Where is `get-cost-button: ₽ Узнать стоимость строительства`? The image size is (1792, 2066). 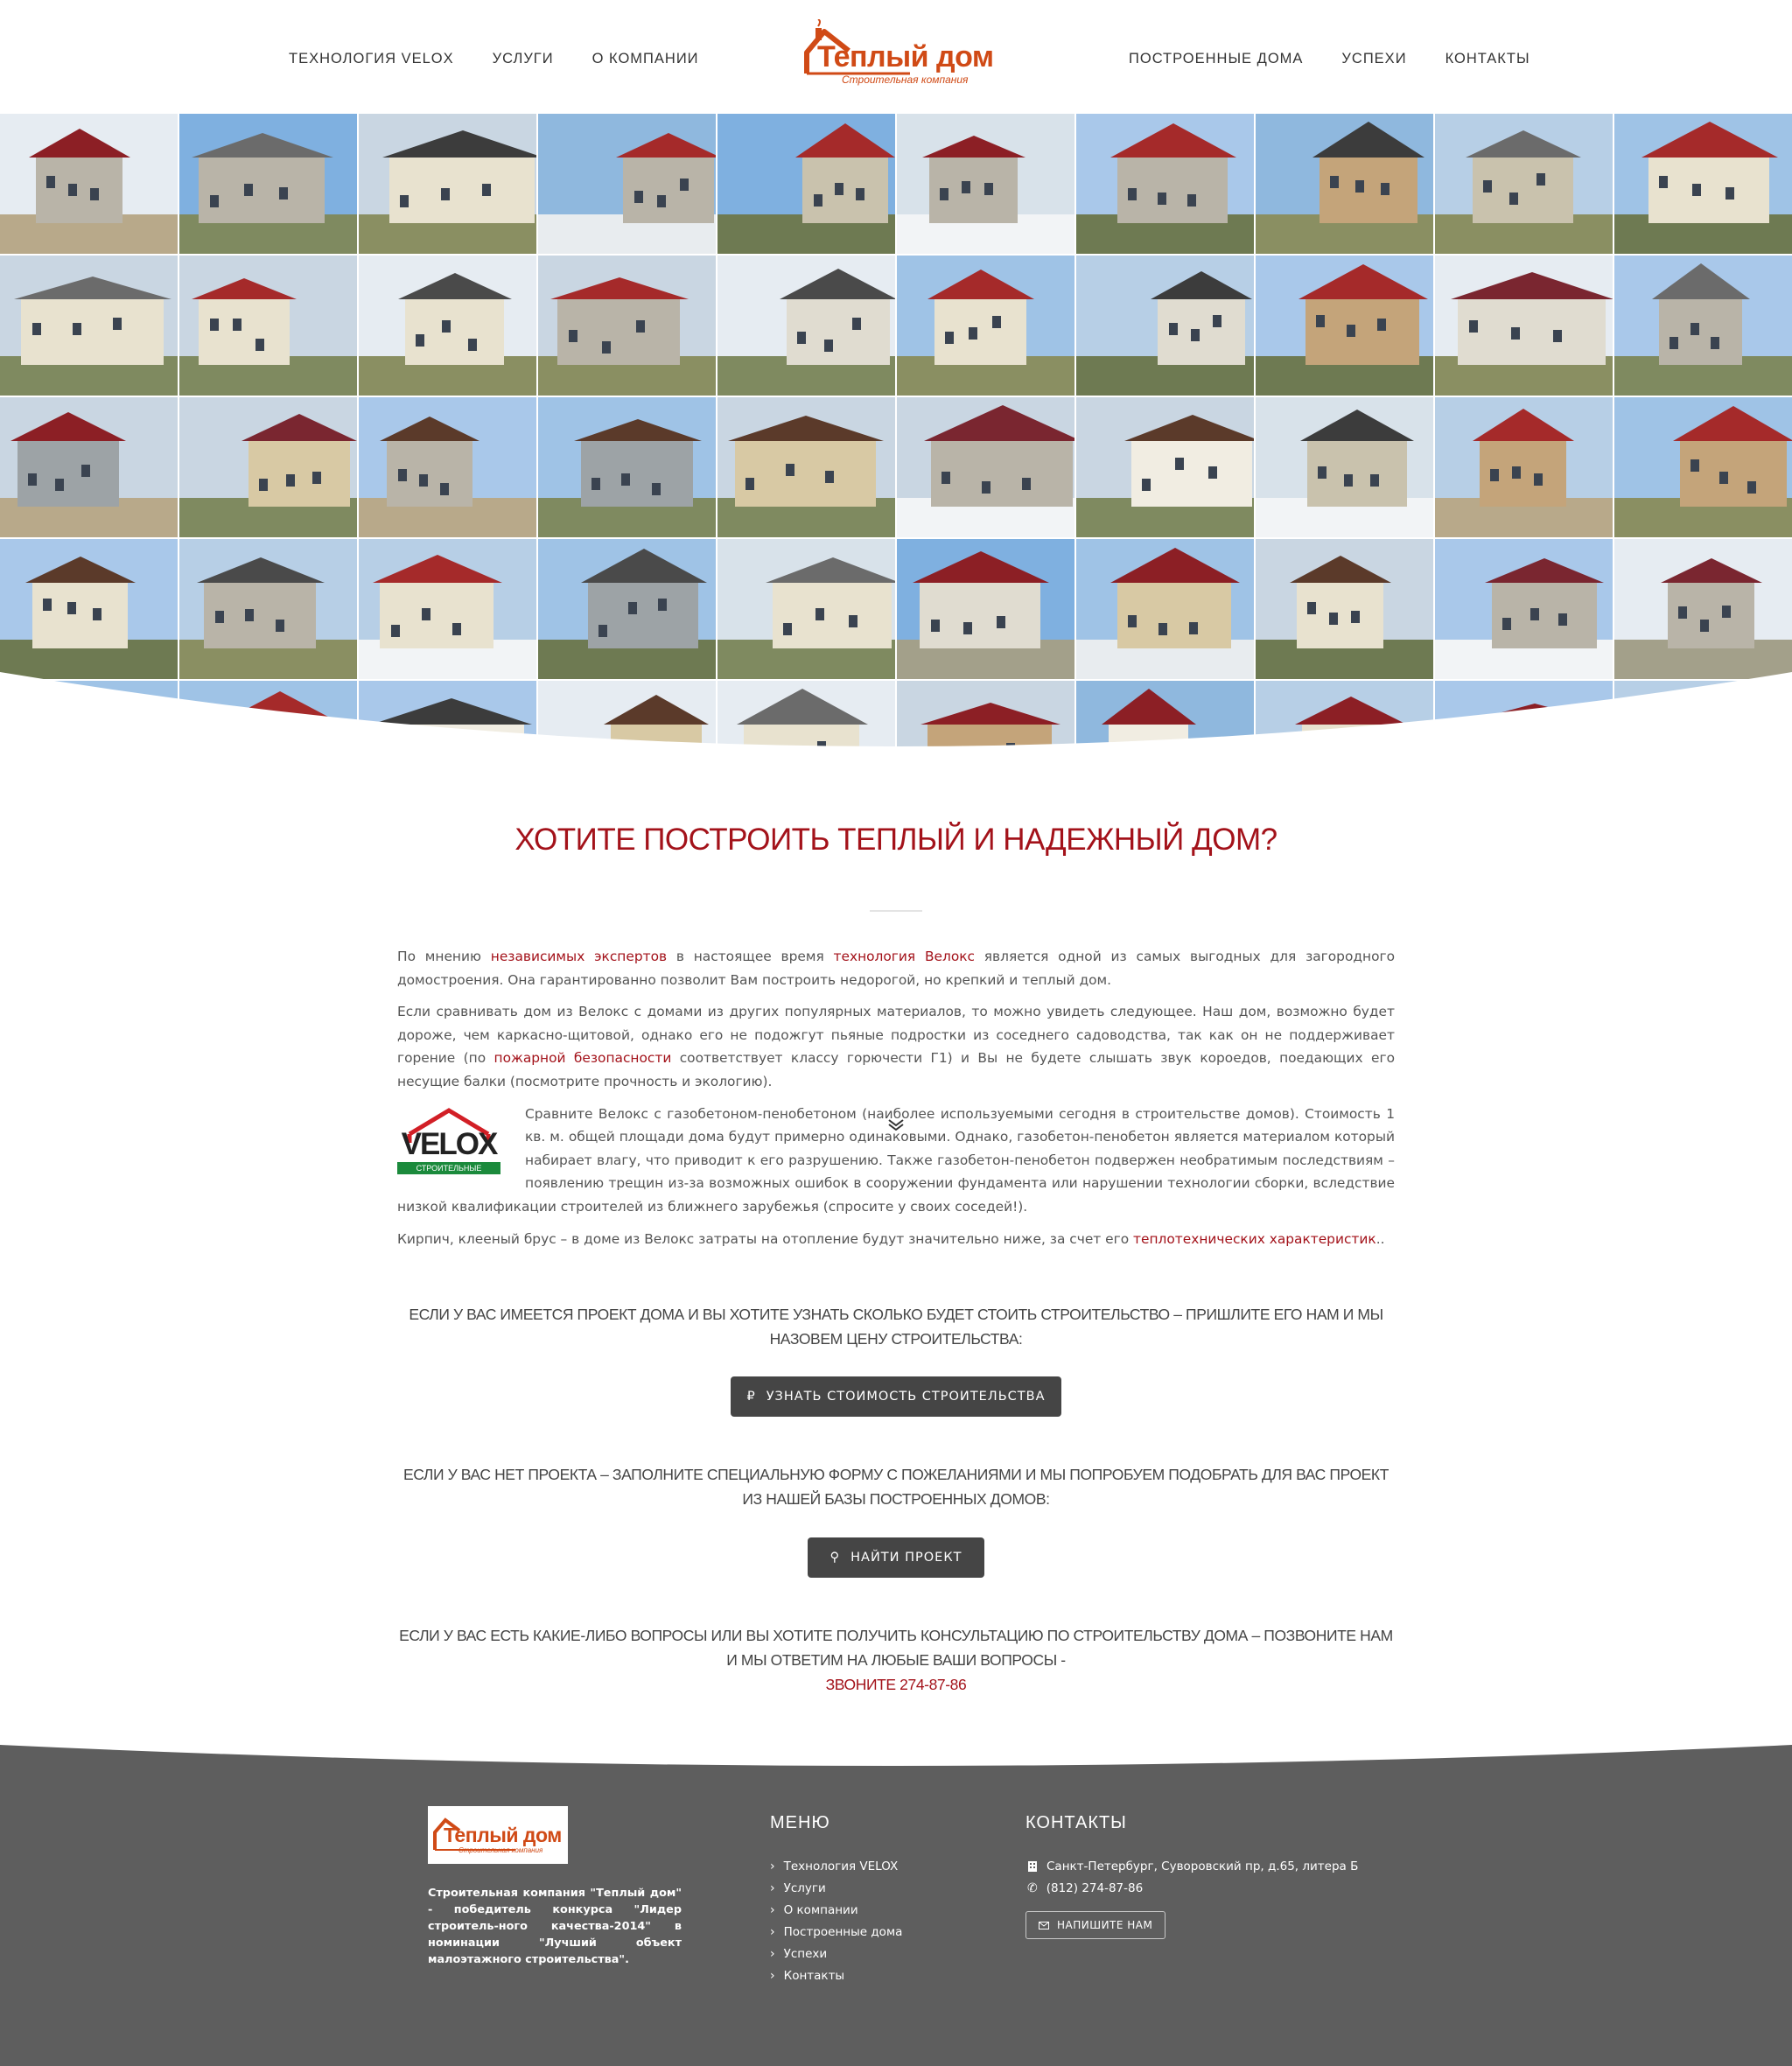
get-cost-button: ₽ Узнать стоимость строительства is located at coordinates (896, 1396).